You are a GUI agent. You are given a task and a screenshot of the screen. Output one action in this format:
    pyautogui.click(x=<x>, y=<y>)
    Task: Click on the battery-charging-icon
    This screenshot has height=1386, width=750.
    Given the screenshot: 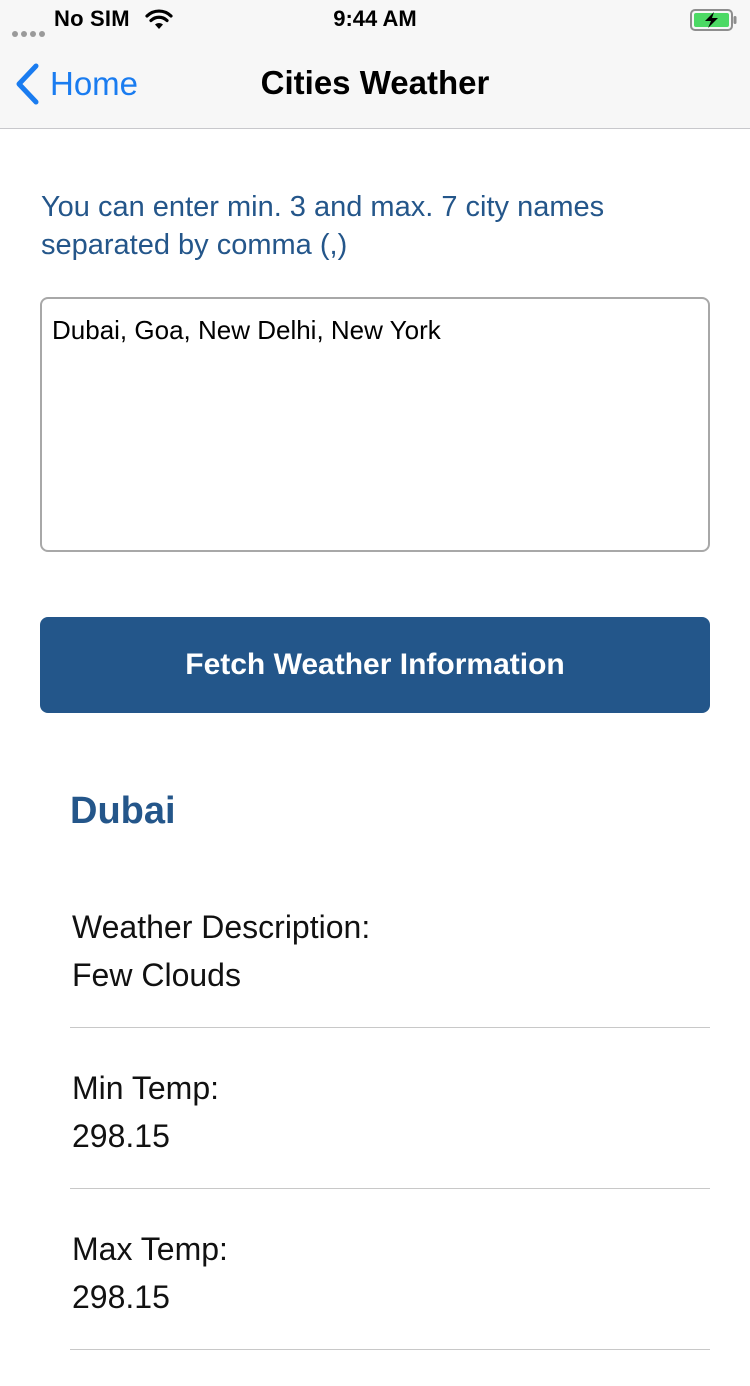 What is the action you would take?
    pyautogui.click(x=713, y=20)
    